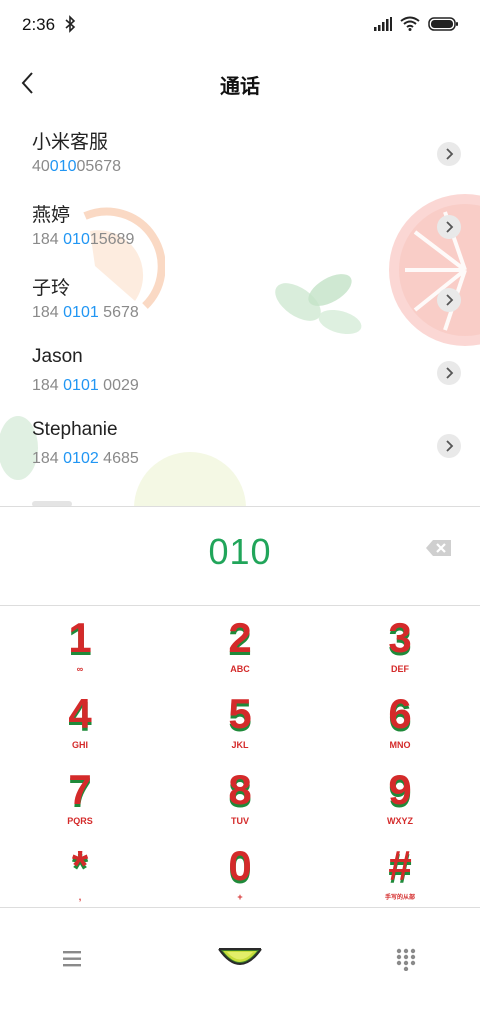  I want to click on key-digit: 5, so click(240, 713).